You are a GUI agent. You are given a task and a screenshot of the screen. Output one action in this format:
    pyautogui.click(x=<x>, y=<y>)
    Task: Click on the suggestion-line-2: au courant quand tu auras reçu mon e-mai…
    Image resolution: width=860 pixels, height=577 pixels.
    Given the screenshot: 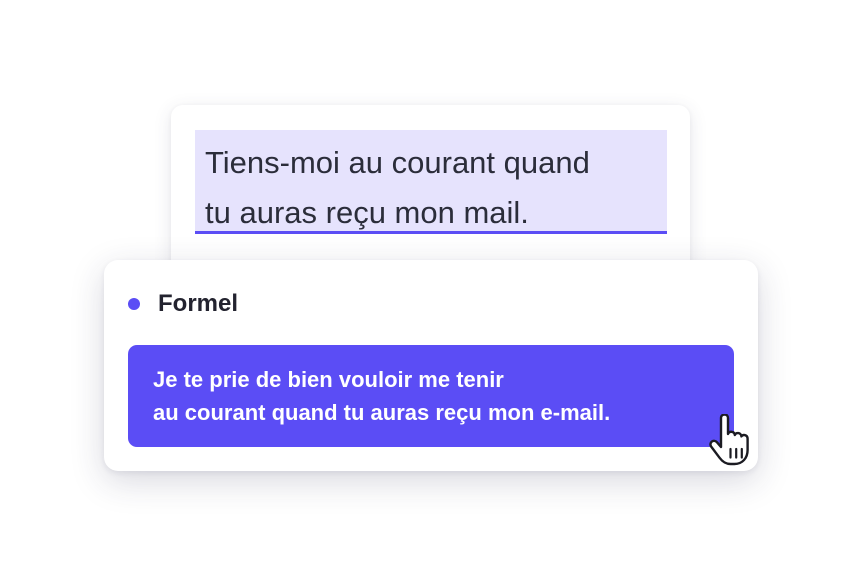 What is the action you would take?
    pyautogui.click(x=382, y=412)
    